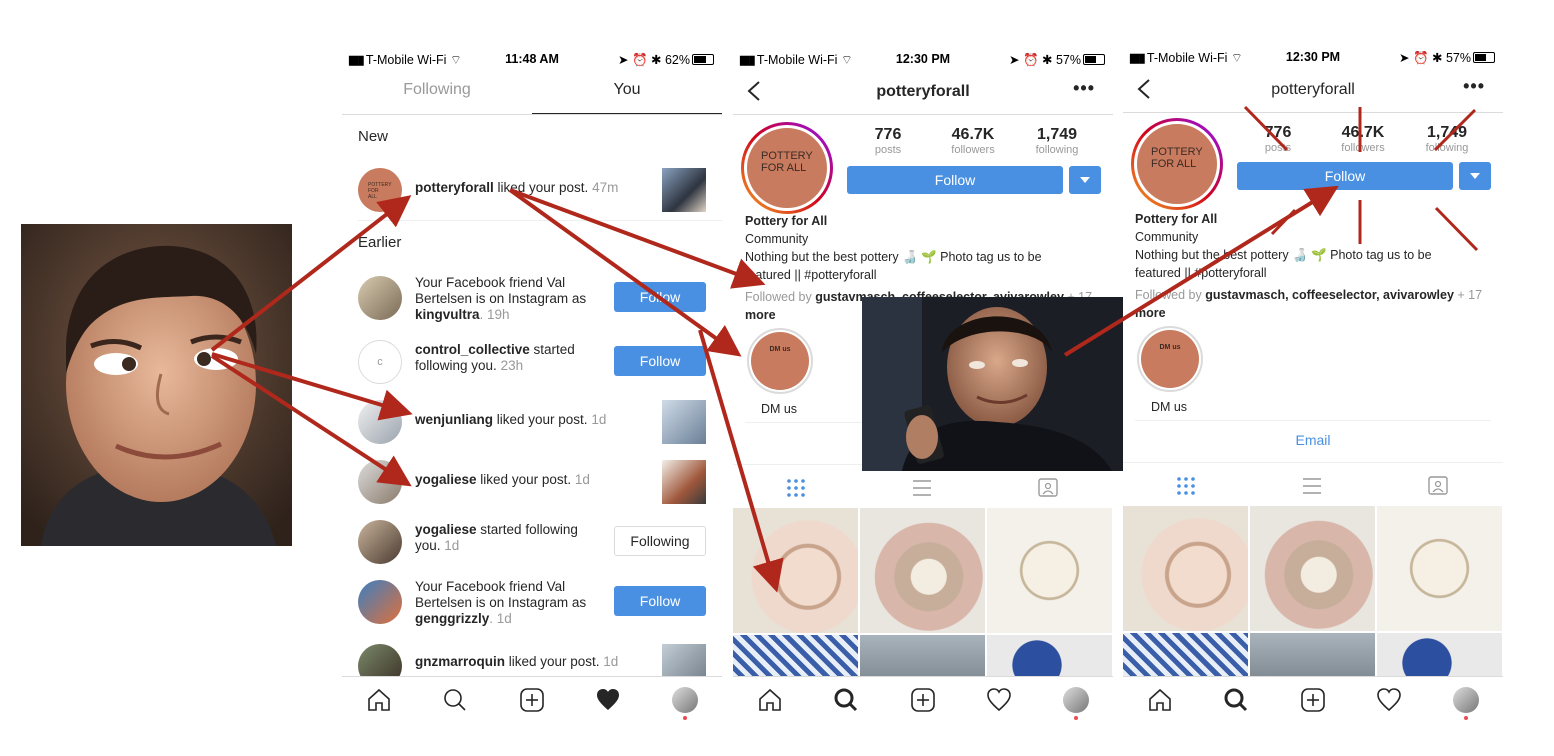 The width and height of the screenshot is (1554, 756). What do you see at coordinates (1404, 58) in the screenshot?
I see `location-icon: ➤` at bounding box center [1404, 58].